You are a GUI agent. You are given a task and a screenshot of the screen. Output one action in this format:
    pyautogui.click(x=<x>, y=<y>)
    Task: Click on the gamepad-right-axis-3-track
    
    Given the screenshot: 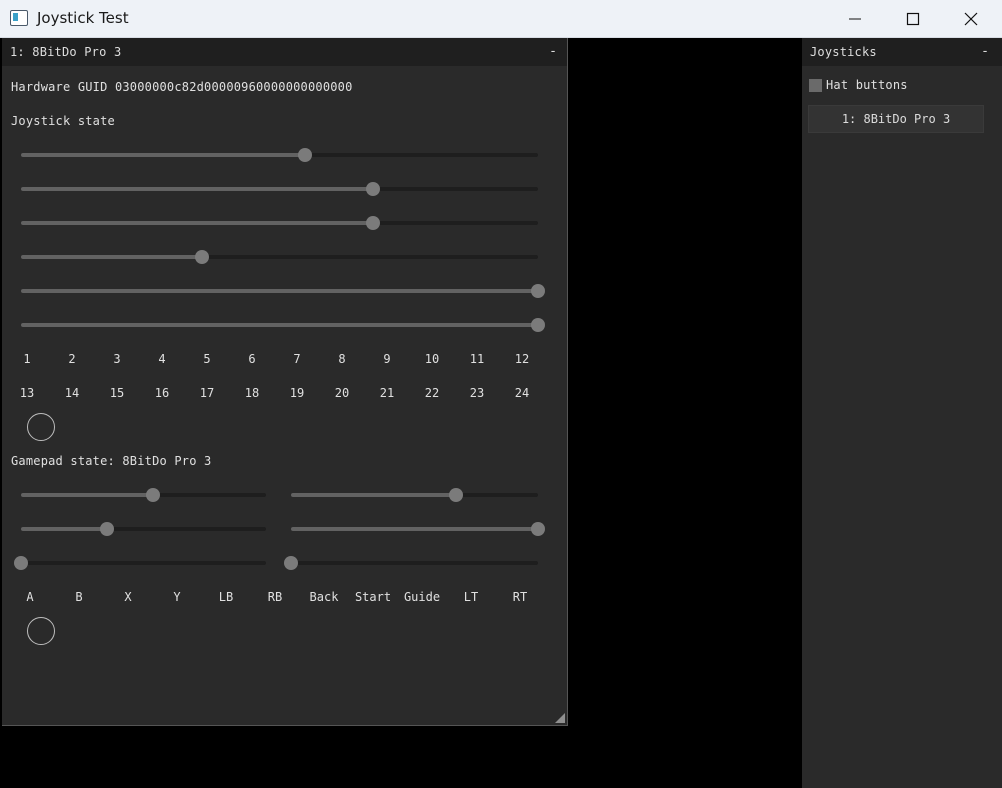 What is the action you would take?
    pyautogui.click(x=414, y=563)
    